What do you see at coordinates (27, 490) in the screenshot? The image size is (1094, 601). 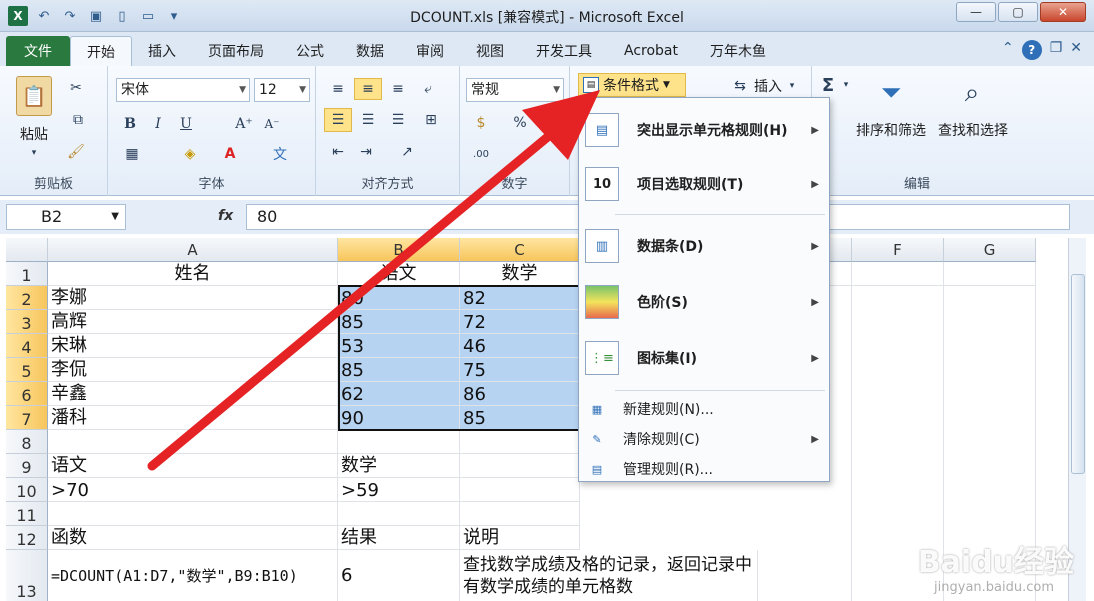 I see `row-header-10: 10` at bounding box center [27, 490].